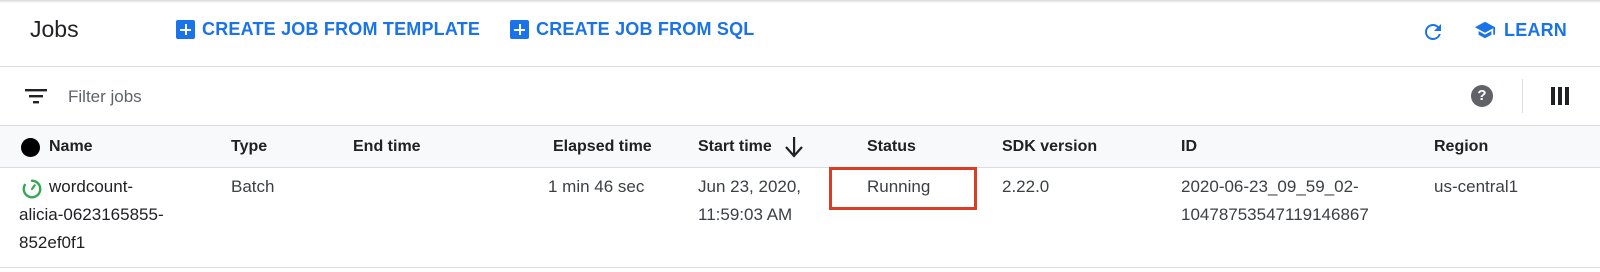 Image resolution: width=1600 pixels, height=272 pixels. I want to click on school-icon, so click(1485, 30).